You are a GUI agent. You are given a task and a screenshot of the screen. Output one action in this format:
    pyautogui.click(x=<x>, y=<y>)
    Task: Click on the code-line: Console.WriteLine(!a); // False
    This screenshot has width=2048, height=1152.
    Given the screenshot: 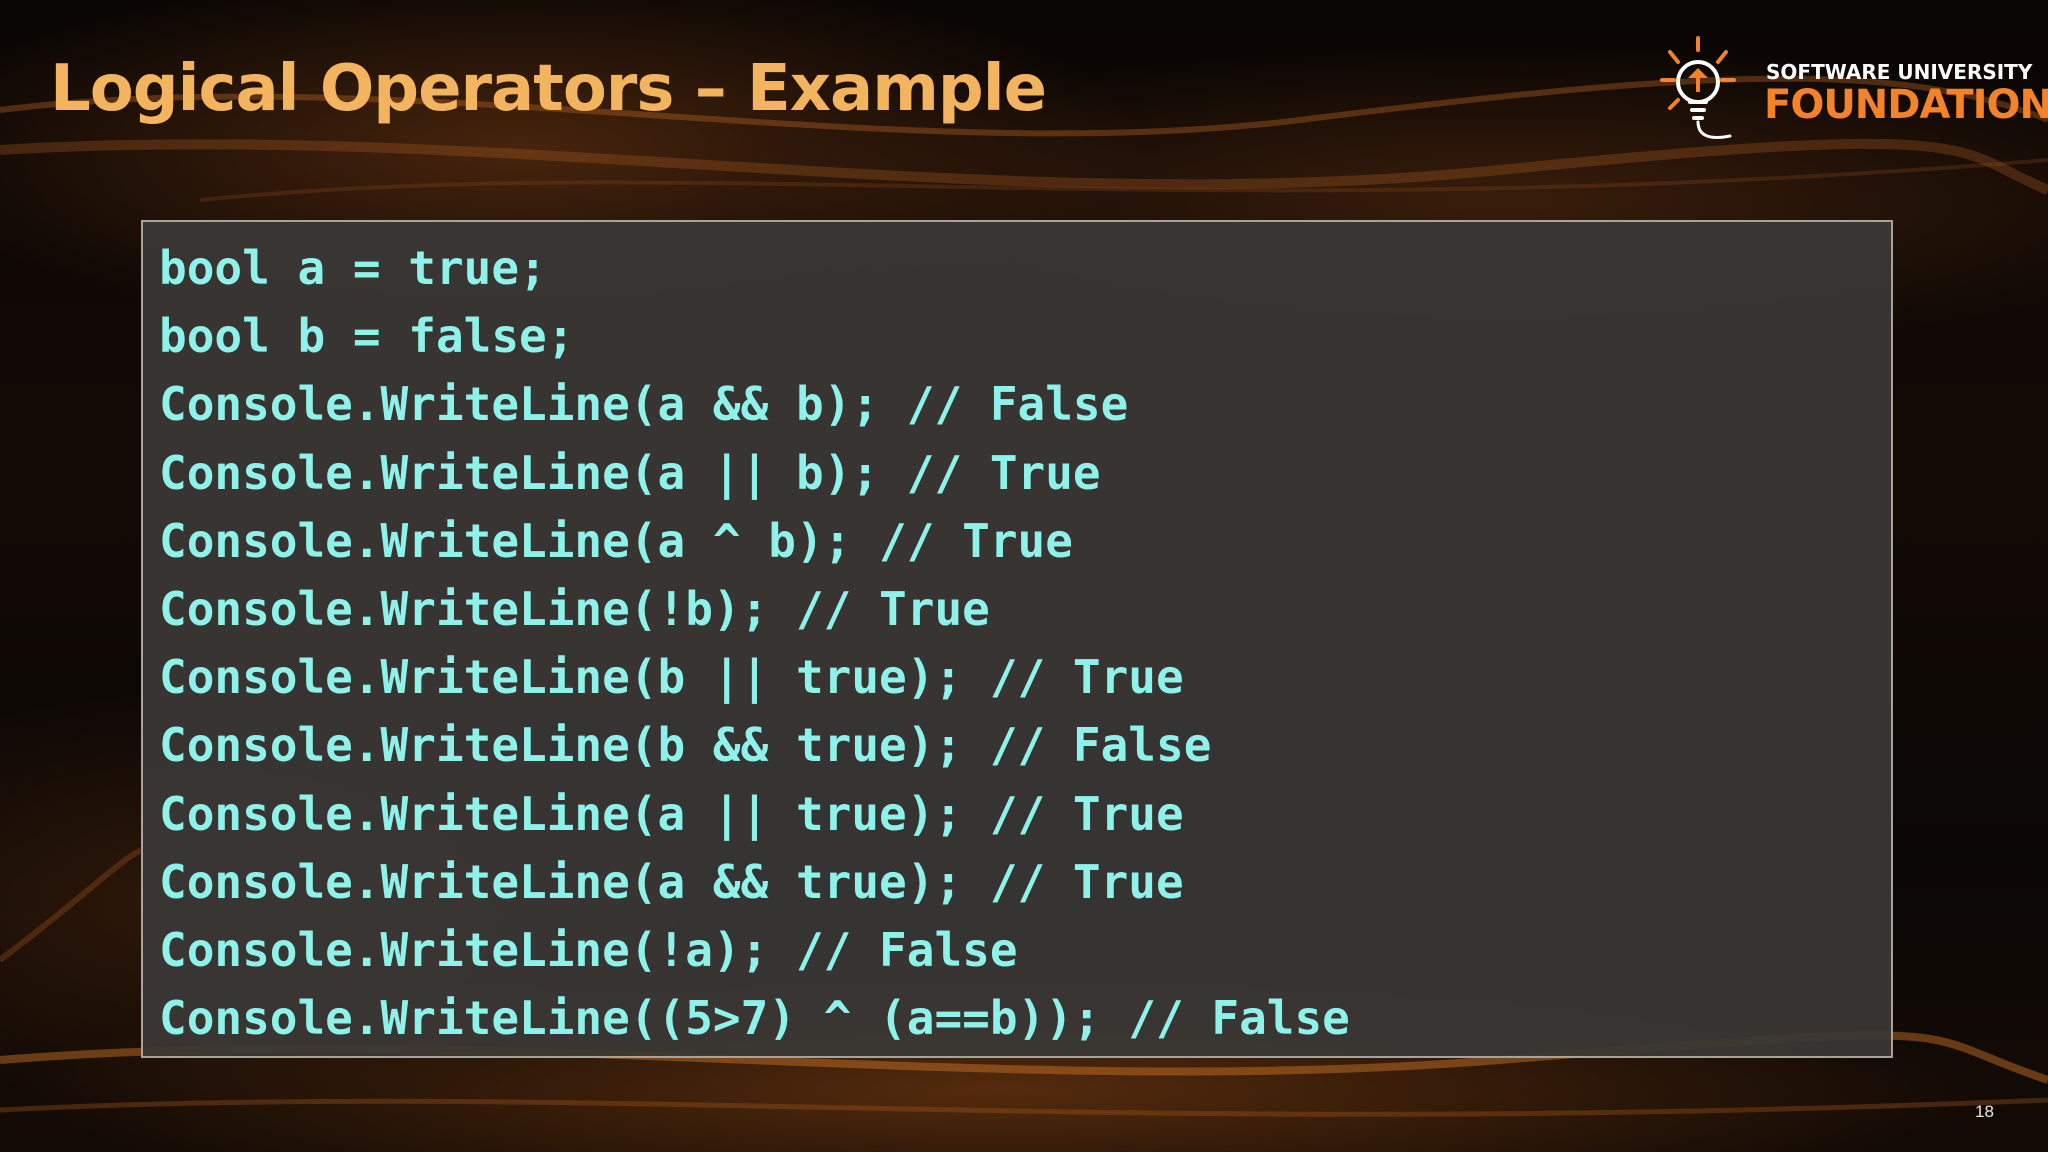 What is the action you would take?
    pyautogui.click(x=588, y=949)
    